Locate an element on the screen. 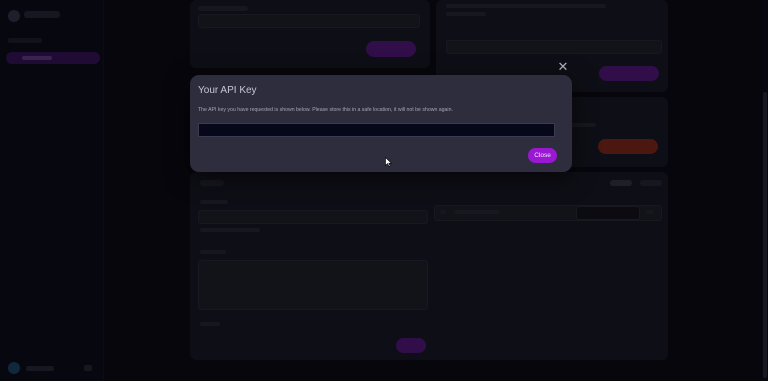 The image size is (768, 381). mouse-cursor-icon is located at coordinates (388, 162).